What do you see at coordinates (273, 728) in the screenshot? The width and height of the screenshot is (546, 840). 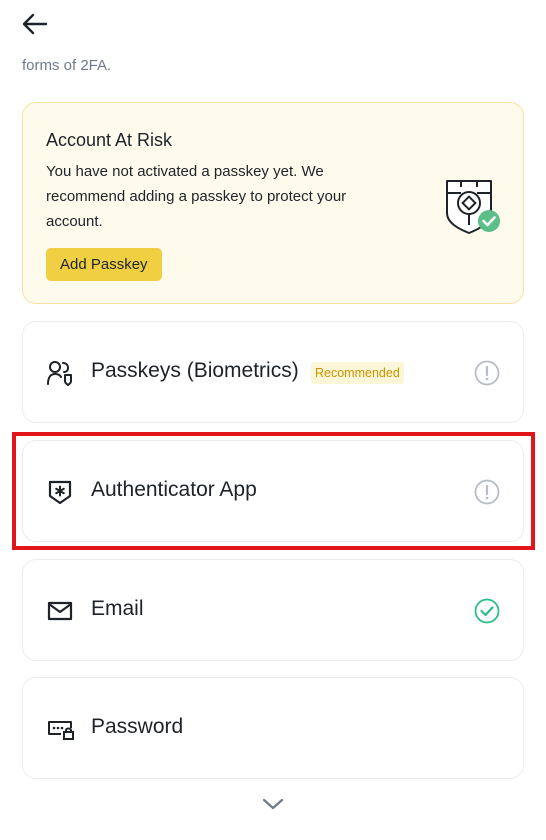 I see `method-card-password: Password` at bounding box center [273, 728].